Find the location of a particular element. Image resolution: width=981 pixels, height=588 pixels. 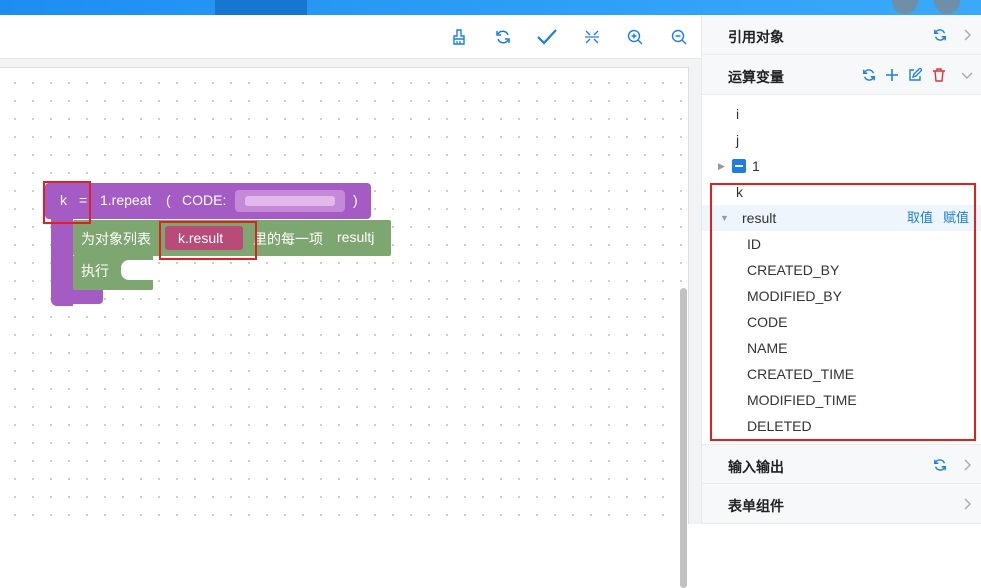

tree-item-j: j is located at coordinates (841, 140).